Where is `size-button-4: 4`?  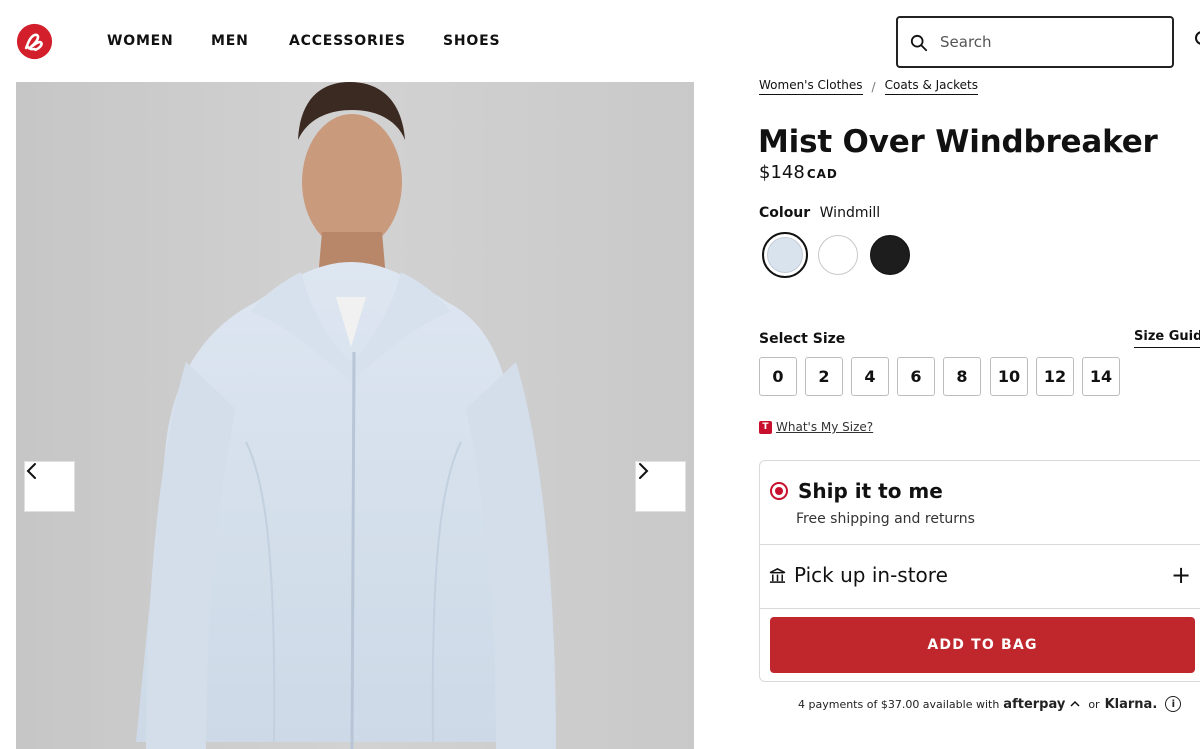
size-button-4: 4 is located at coordinates (870, 376).